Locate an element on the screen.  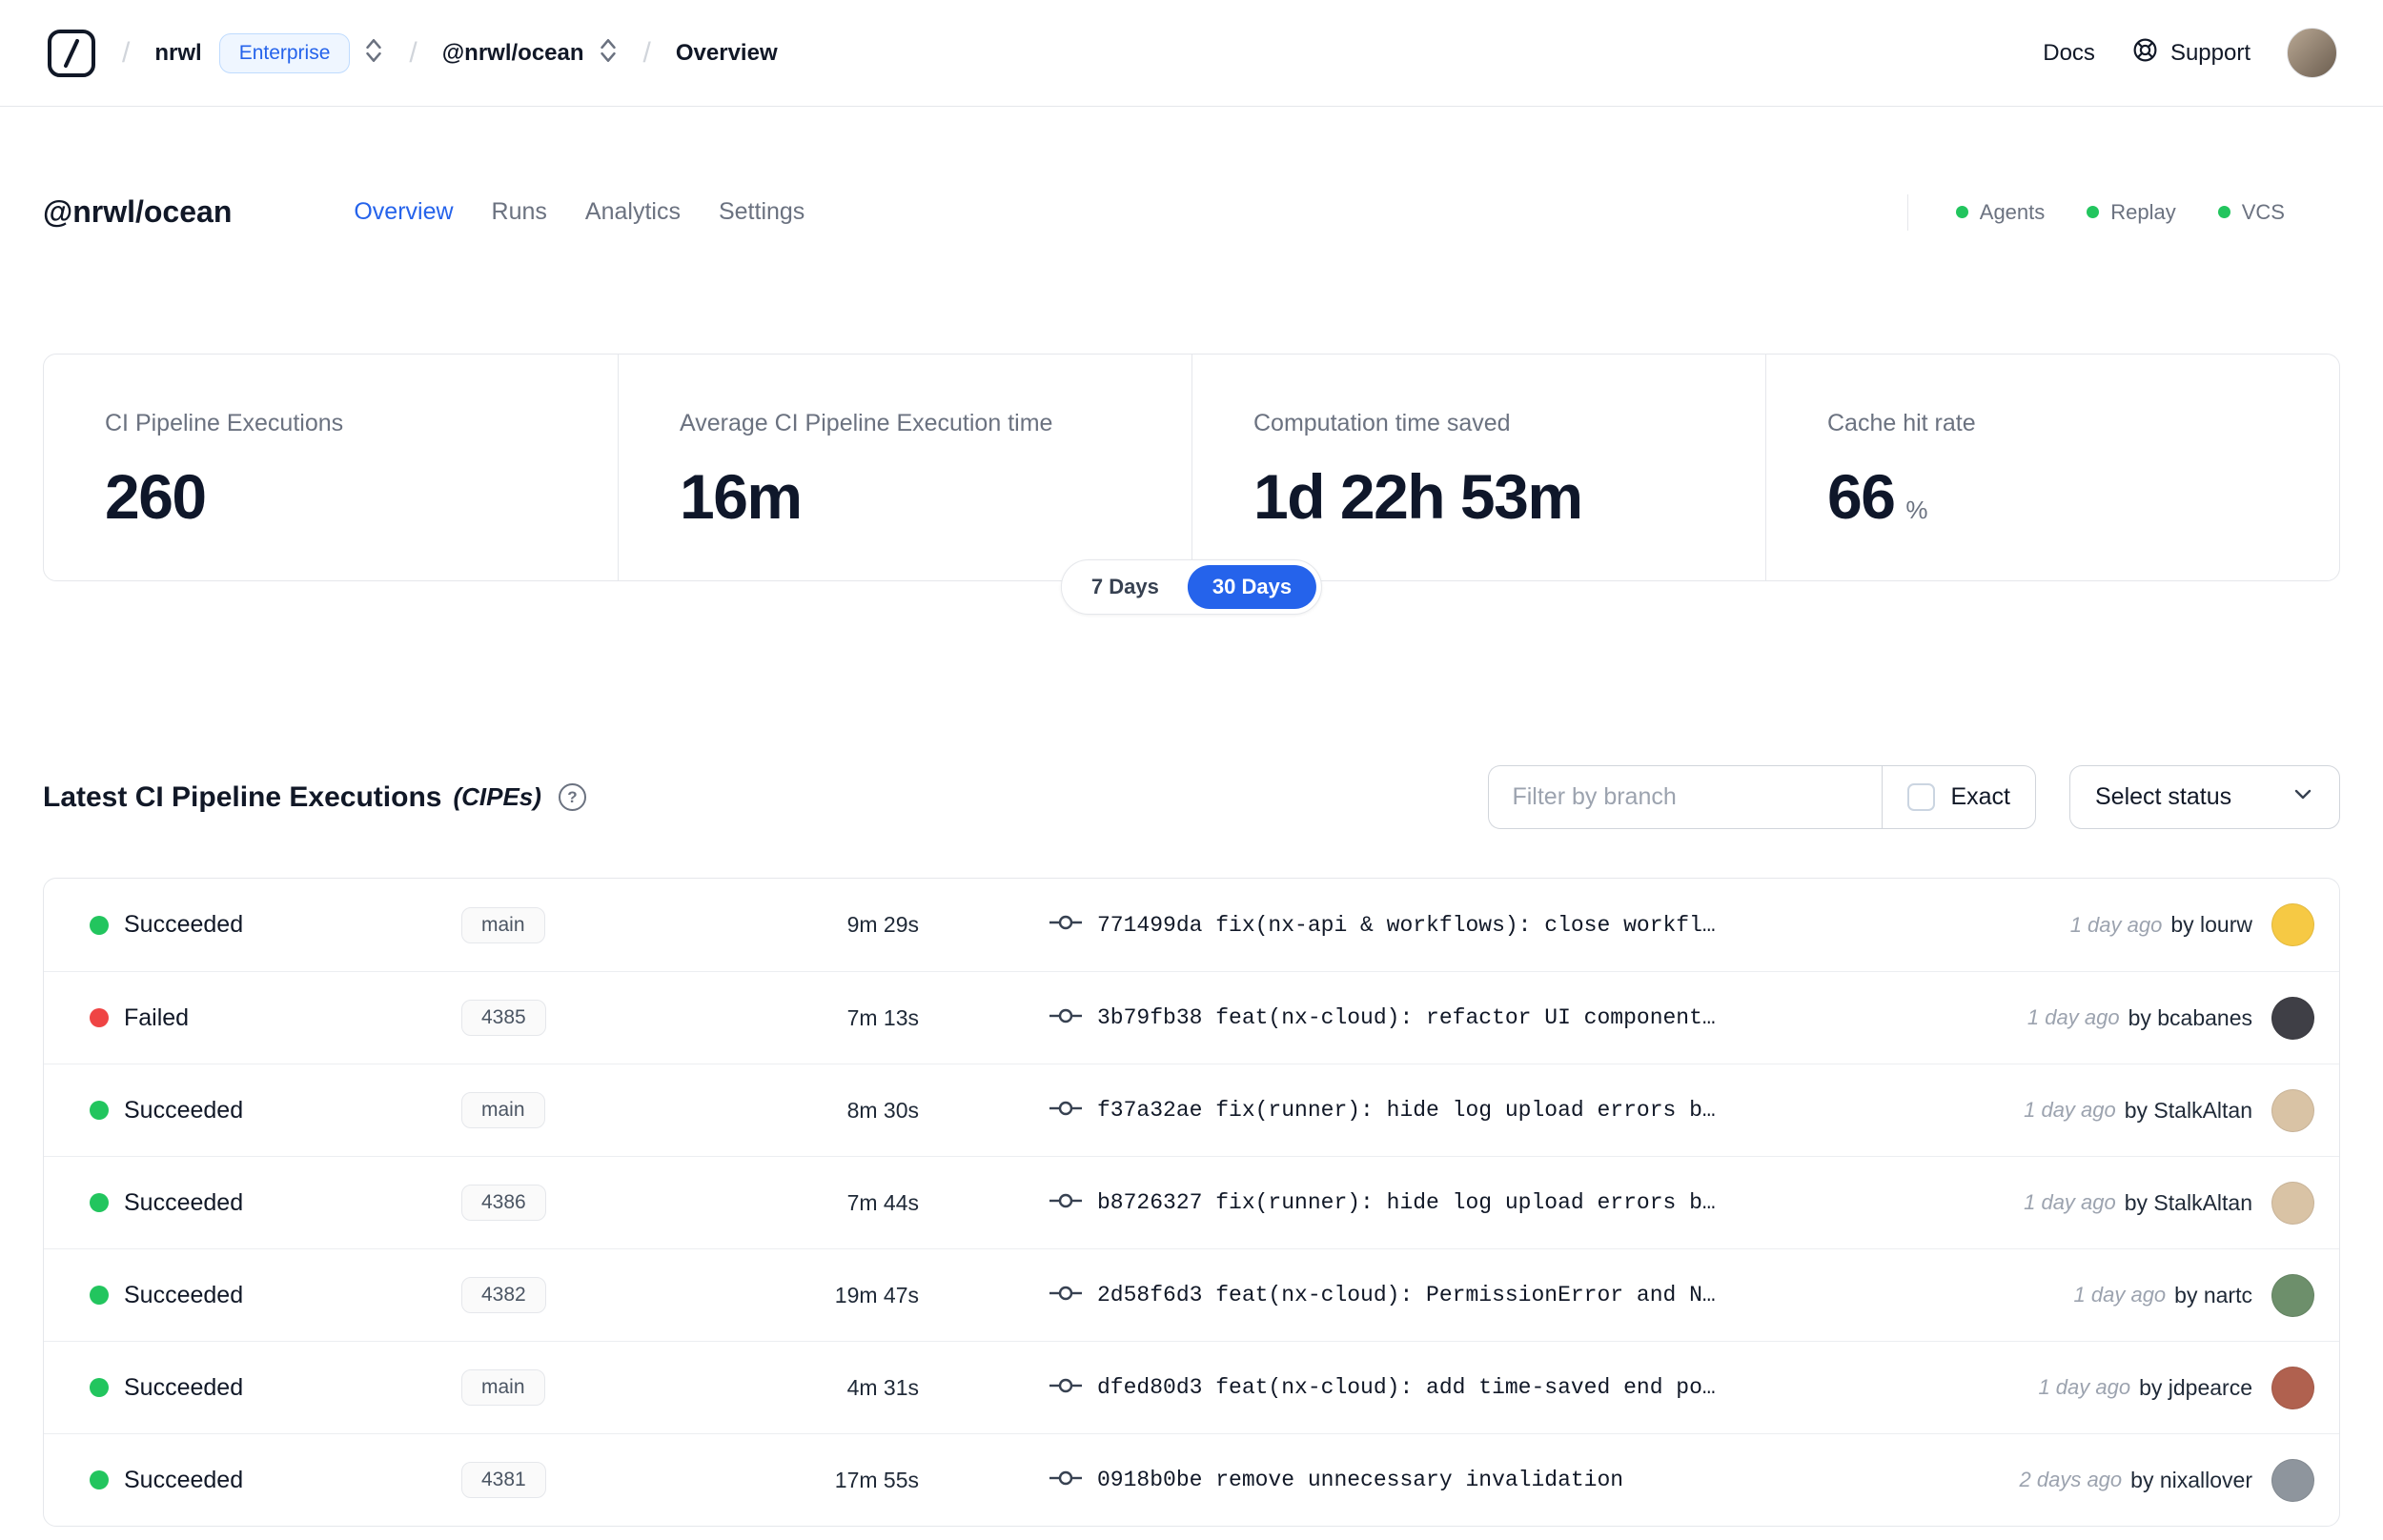
status-label: Failed is located at coordinates (157, 1017).